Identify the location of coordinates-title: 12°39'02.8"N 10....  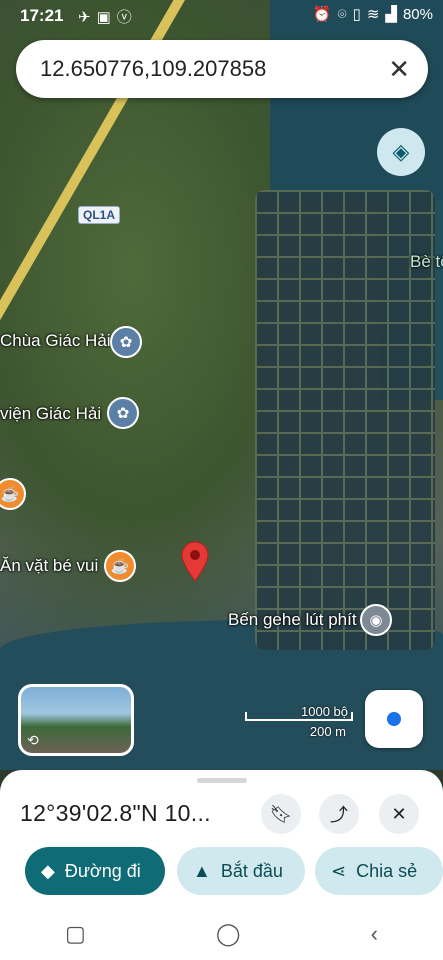
(115, 813).